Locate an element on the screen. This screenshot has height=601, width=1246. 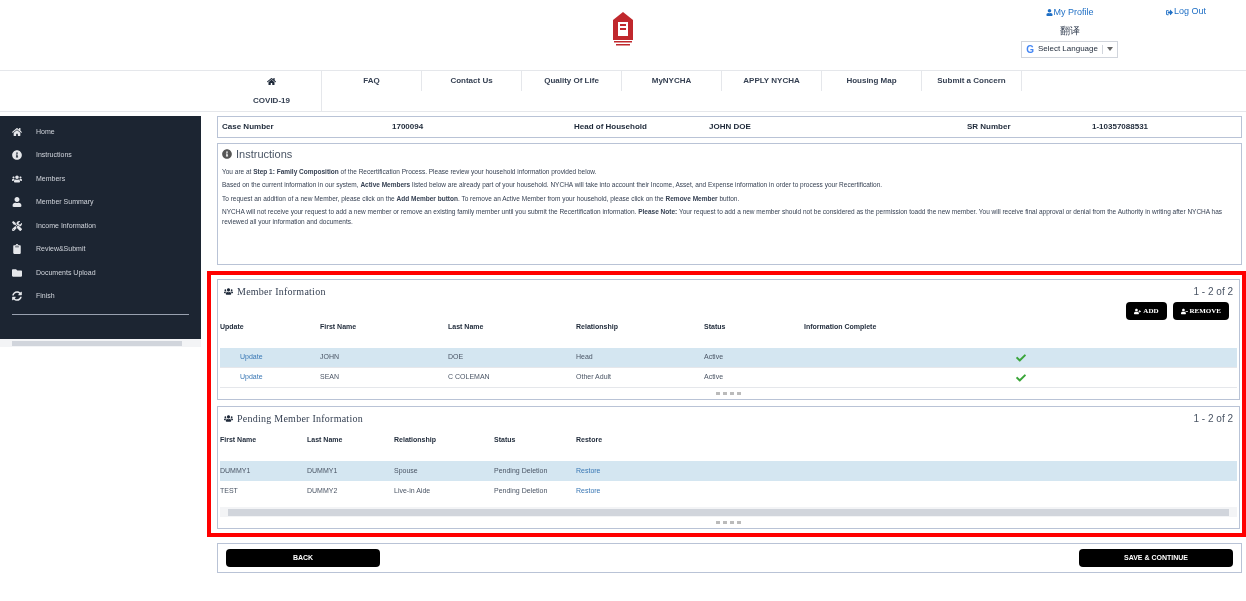
nav-tab: Housing Map is located at coordinates (872, 81).